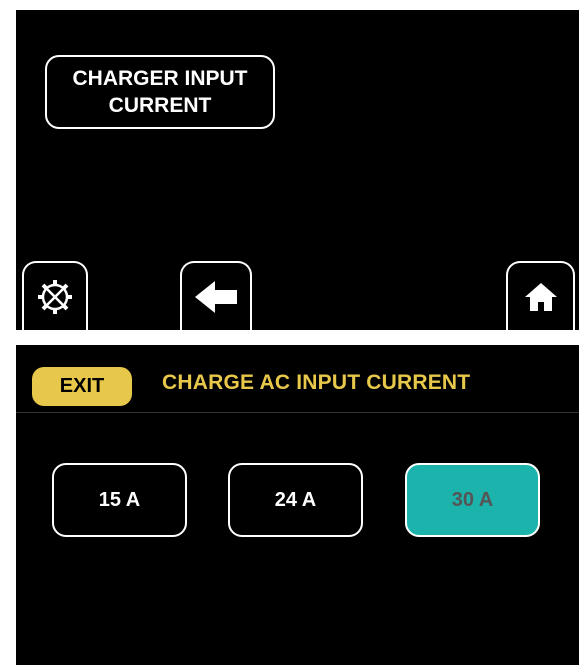 This screenshot has height=665, width=580. What do you see at coordinates (472, 500) in the screenshot?
I see `option-30a-button-selected: 30 A` at bounding box center [472, 500].